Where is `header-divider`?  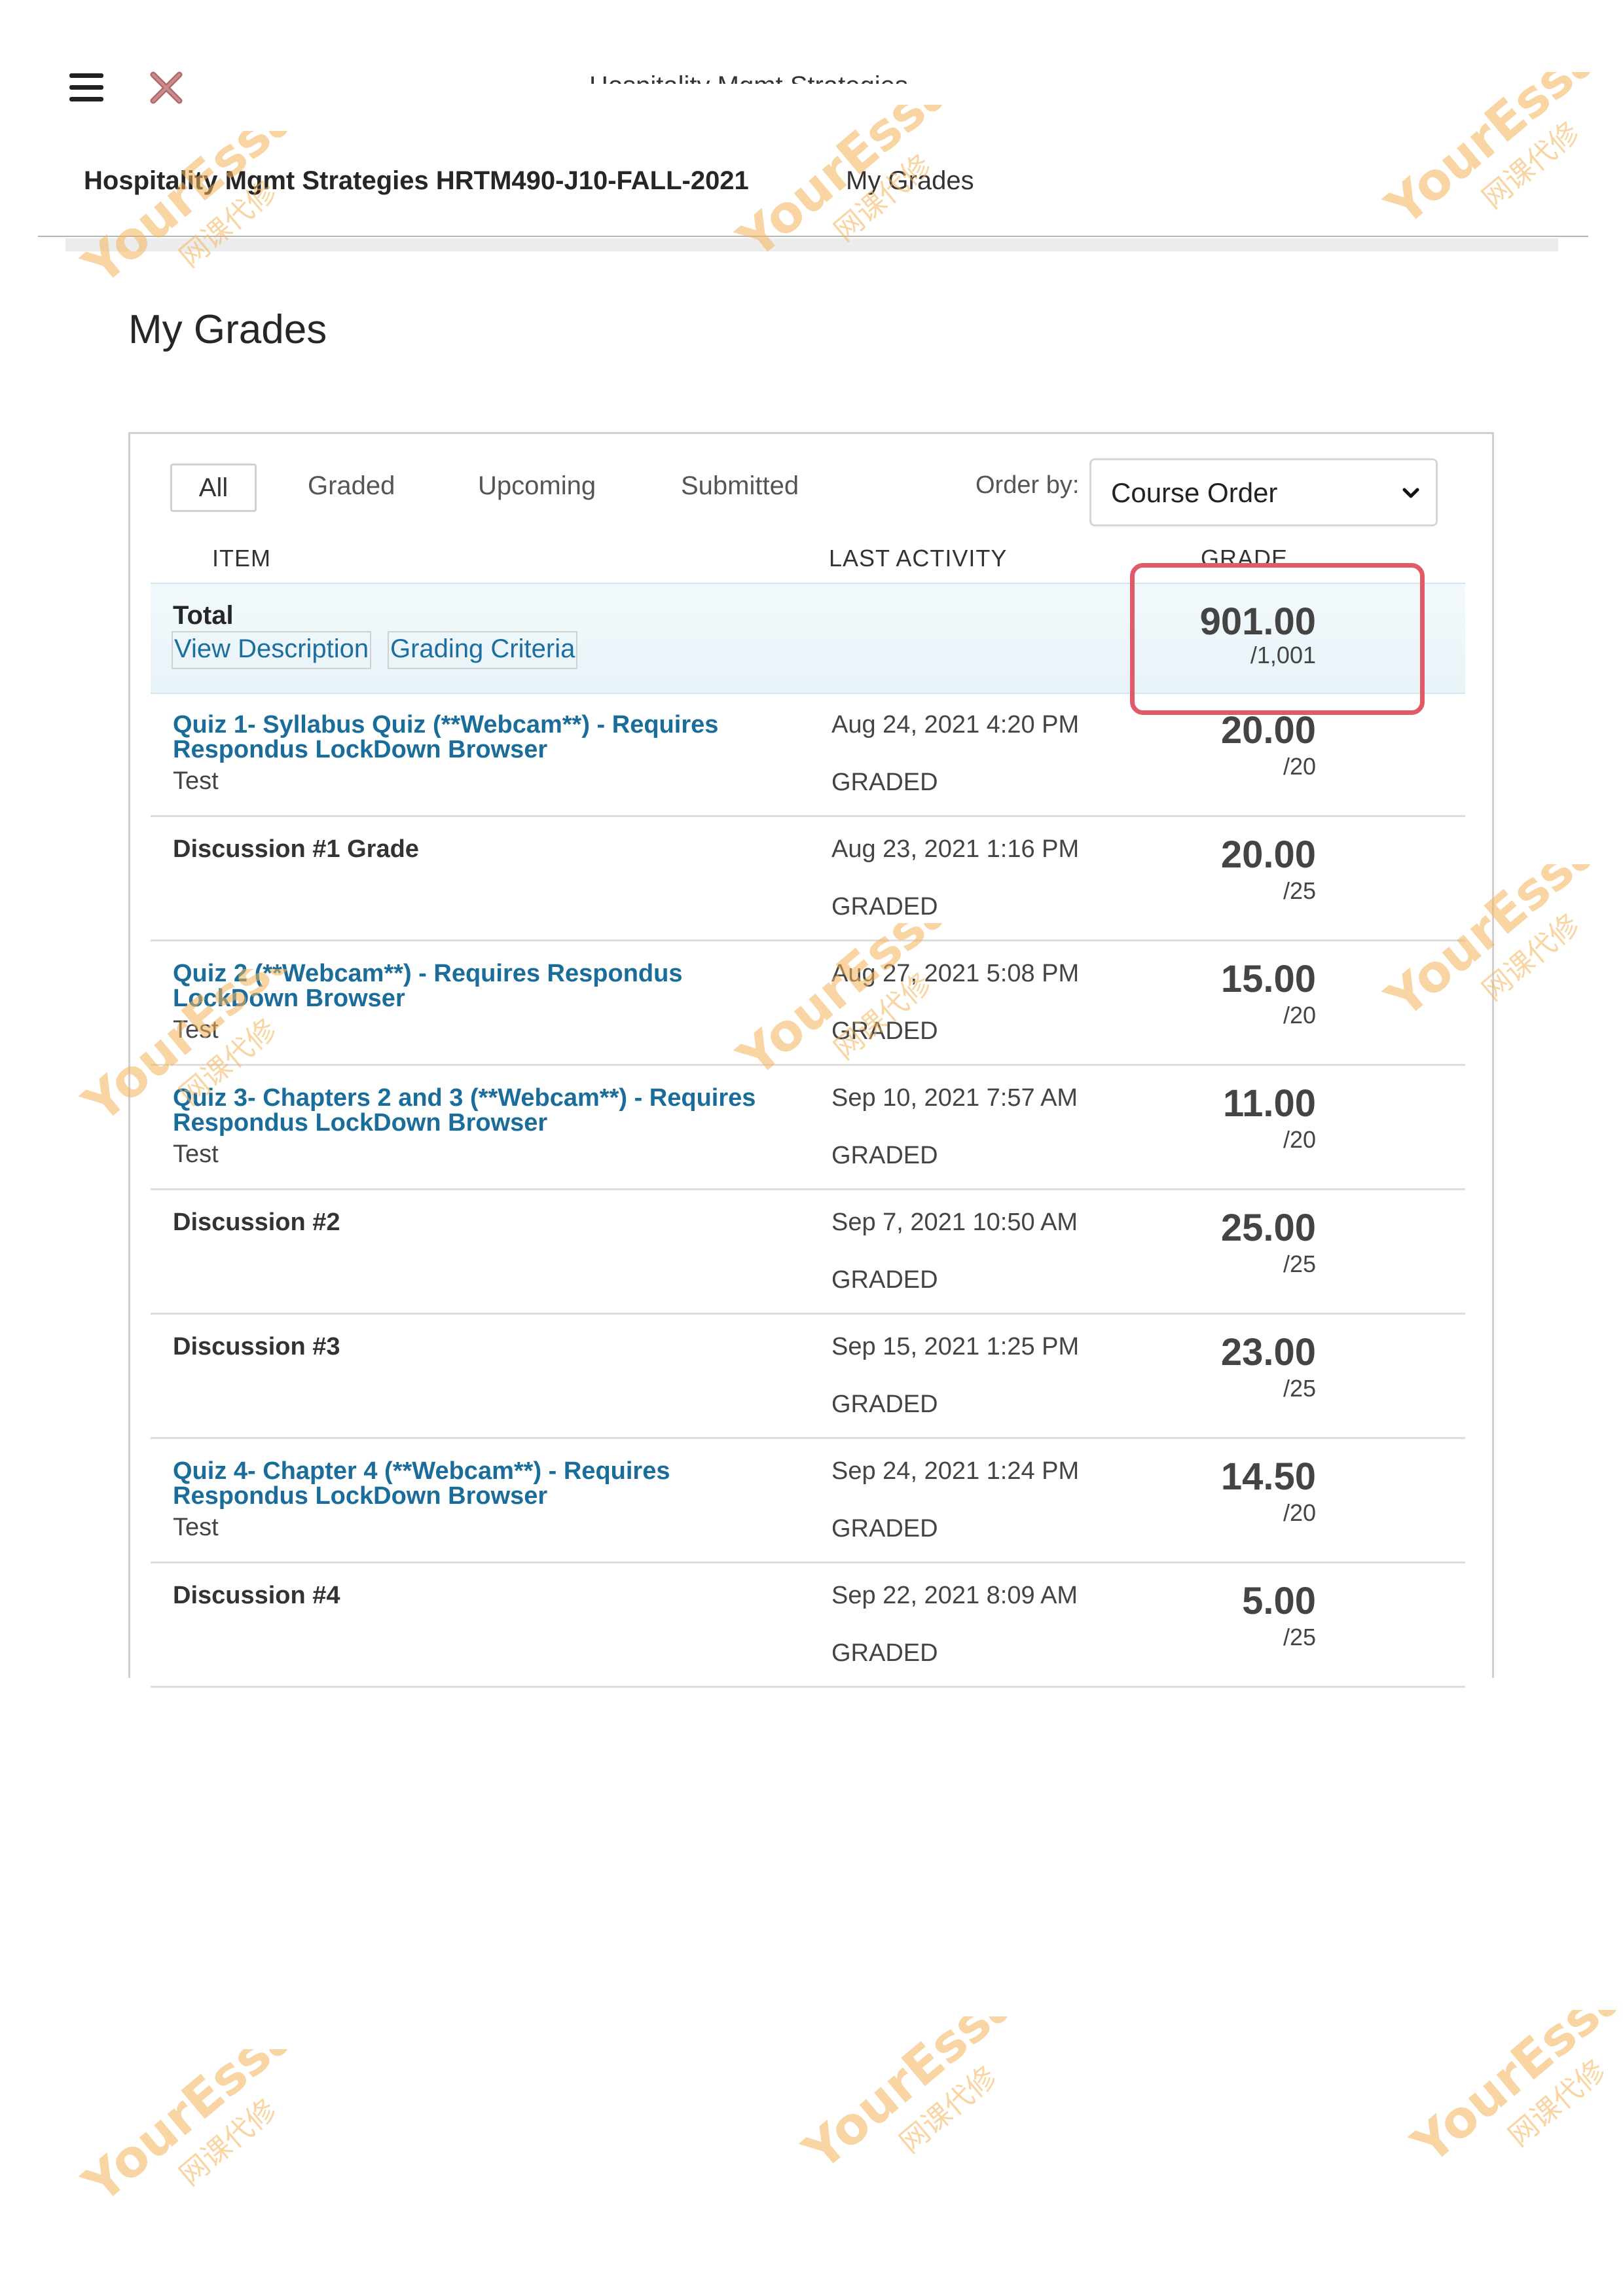
header-divider is located at coordinates (813, 236).